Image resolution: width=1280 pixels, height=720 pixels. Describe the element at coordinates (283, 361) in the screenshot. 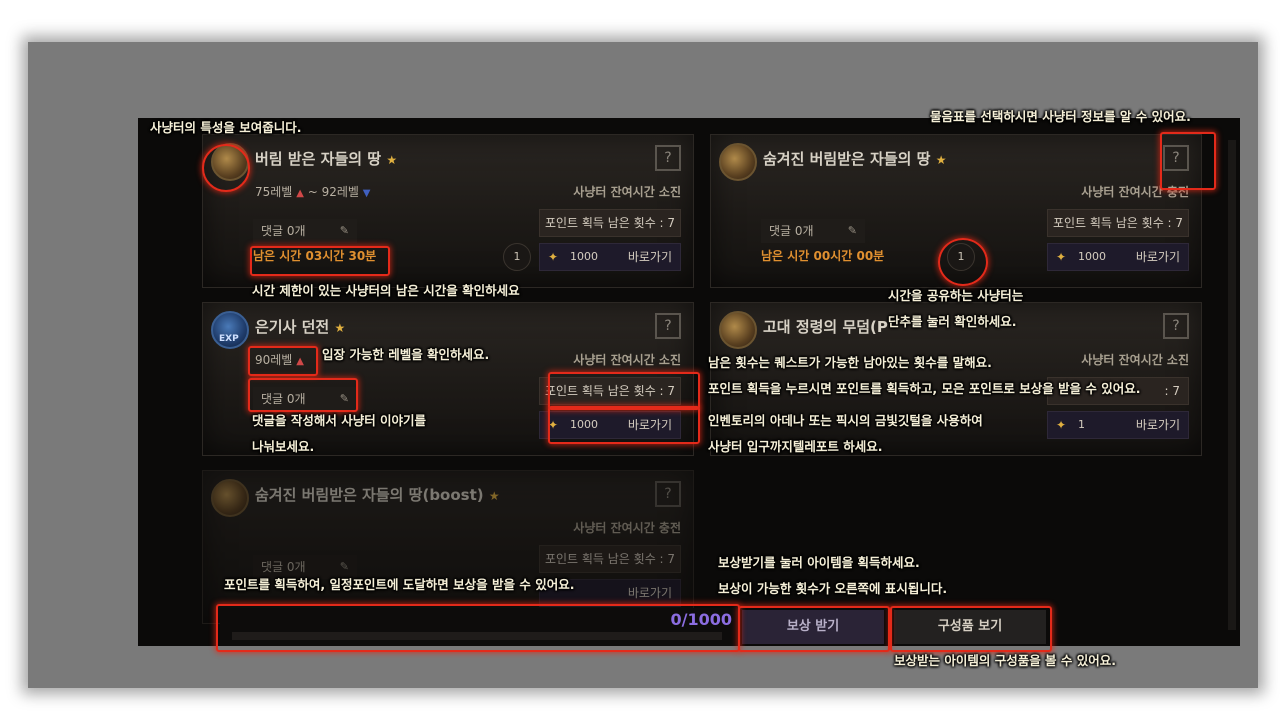

I see `highlight-level` at that location.